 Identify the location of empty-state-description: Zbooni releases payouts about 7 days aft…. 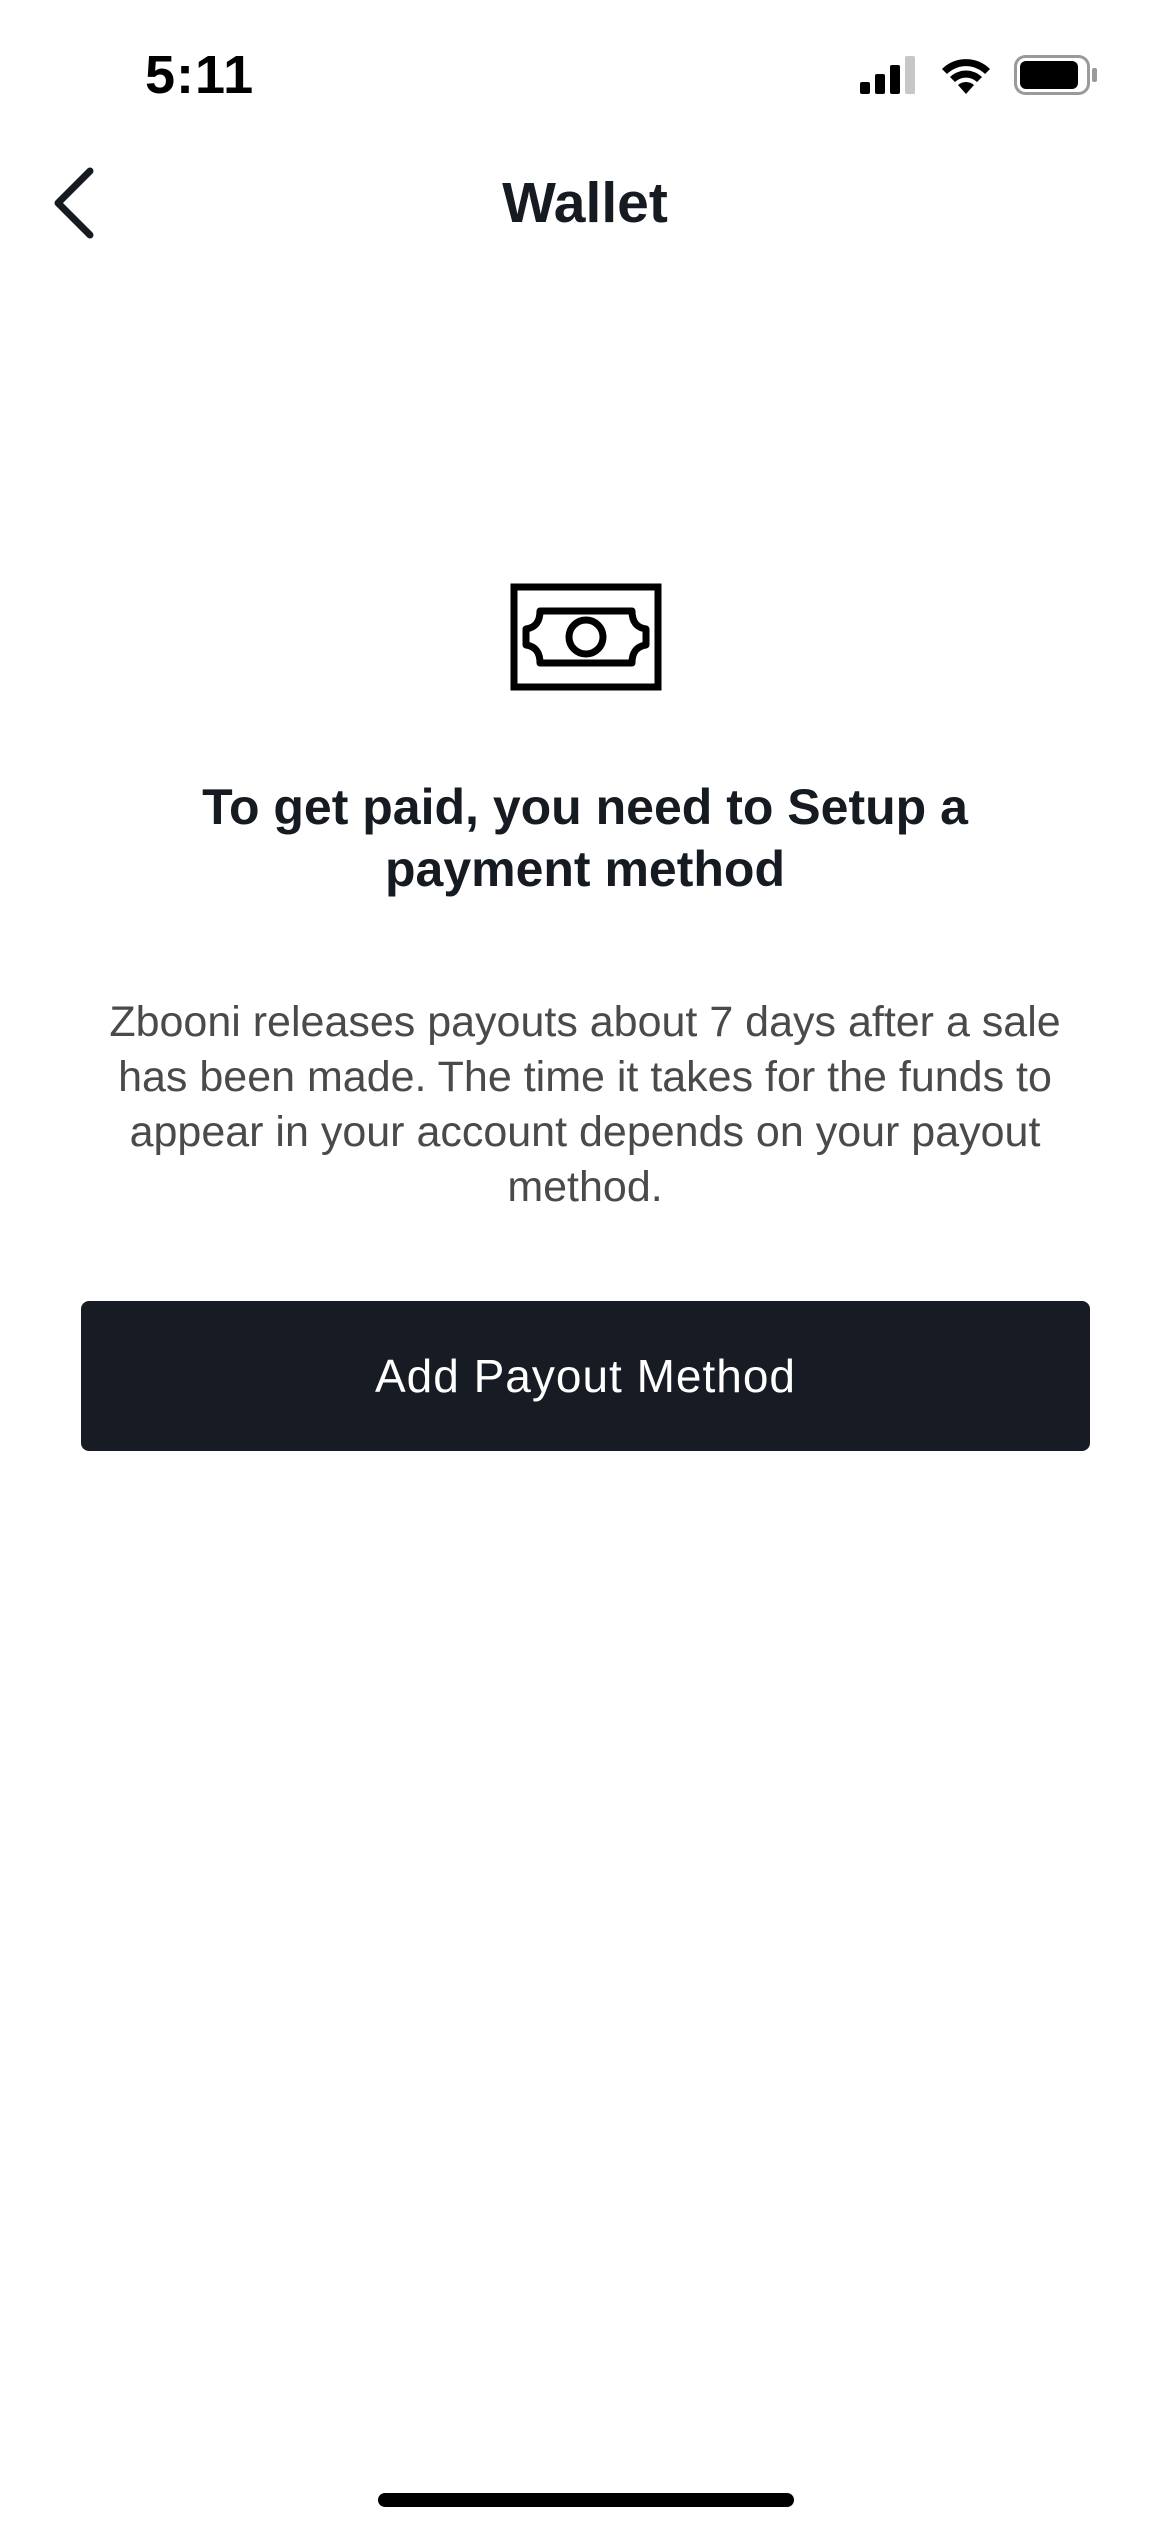
(585, 1104).